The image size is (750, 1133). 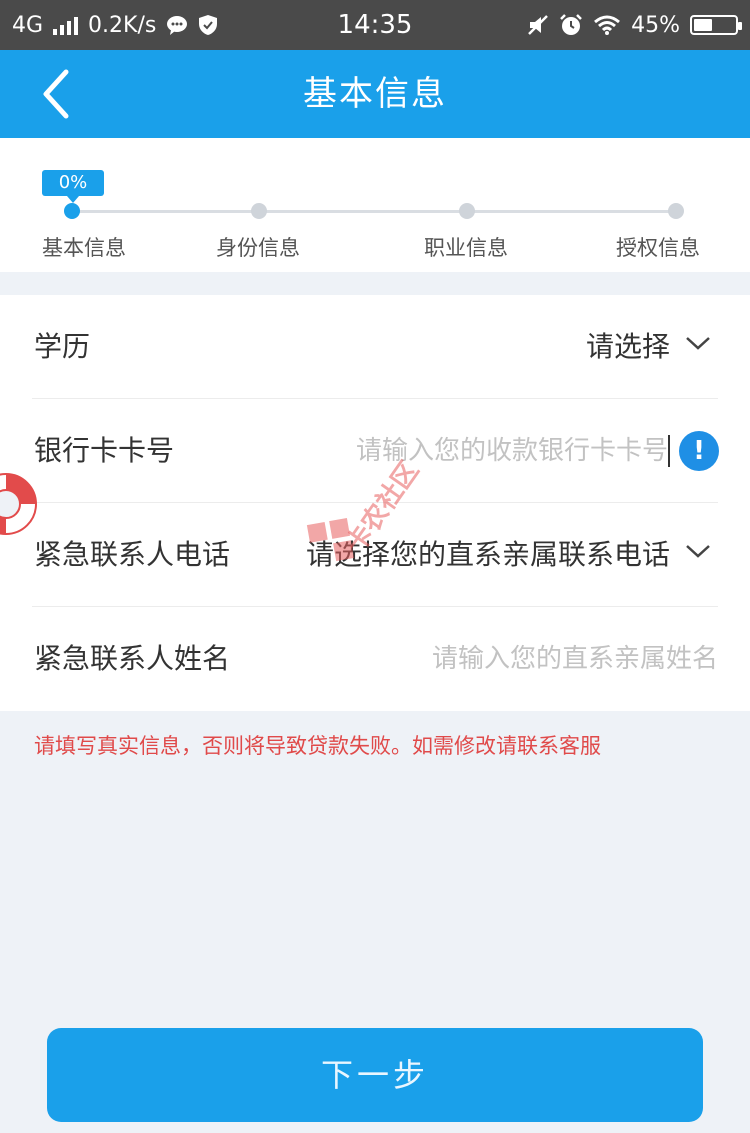 I want to click on step-label-identity: 身份信息, so click(x=258, y=248).